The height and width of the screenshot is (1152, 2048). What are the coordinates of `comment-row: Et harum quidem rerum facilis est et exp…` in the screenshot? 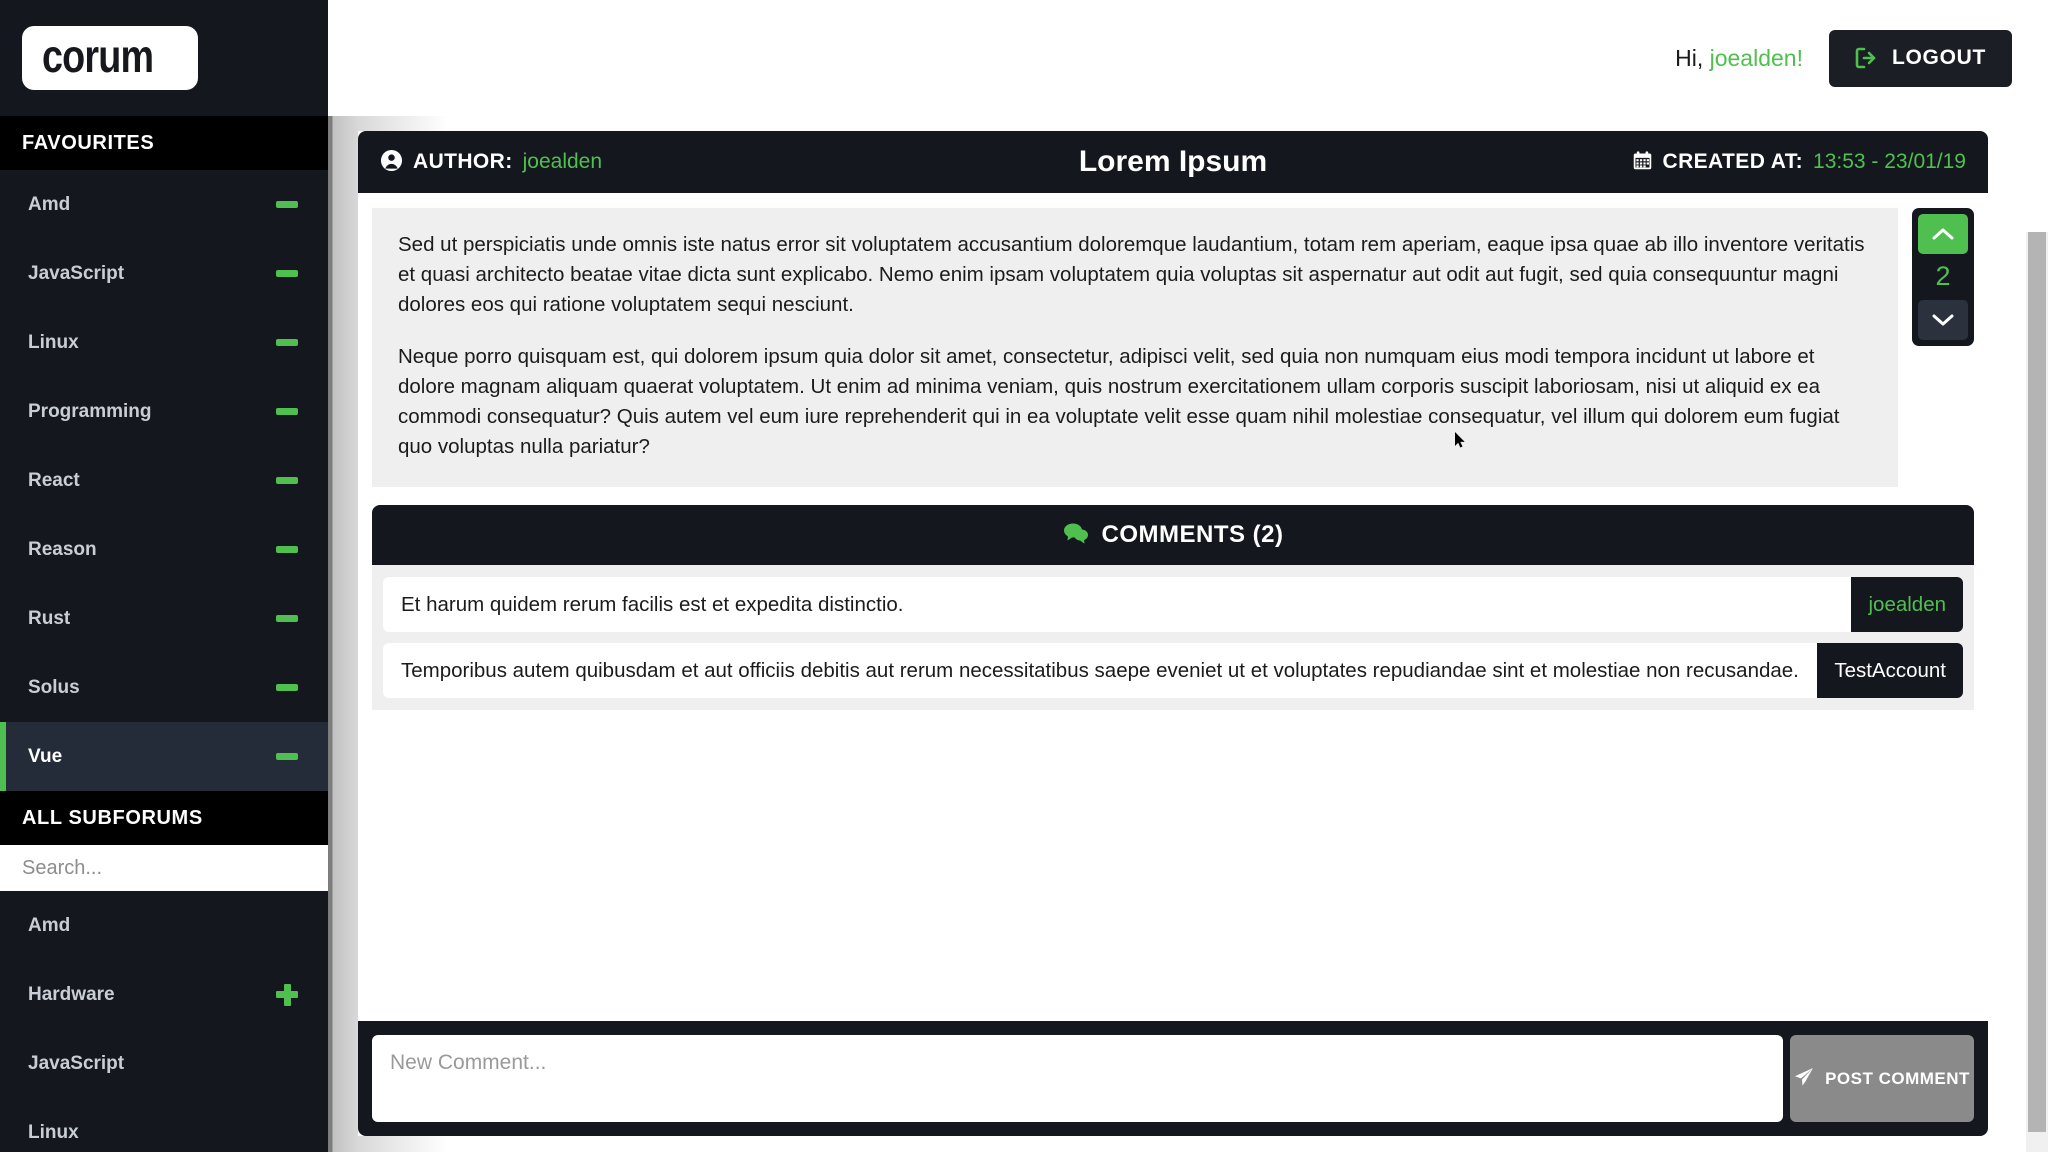 It's located at (1173, 605).